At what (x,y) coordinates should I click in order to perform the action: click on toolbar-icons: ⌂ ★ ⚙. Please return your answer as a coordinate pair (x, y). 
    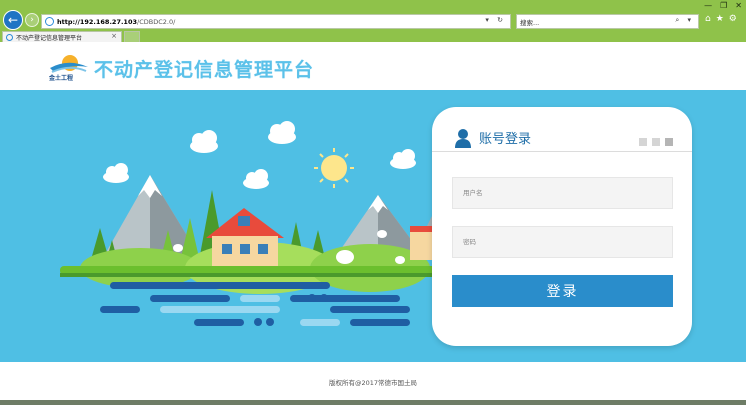
    Looking at the image, I should click on (721, 19).